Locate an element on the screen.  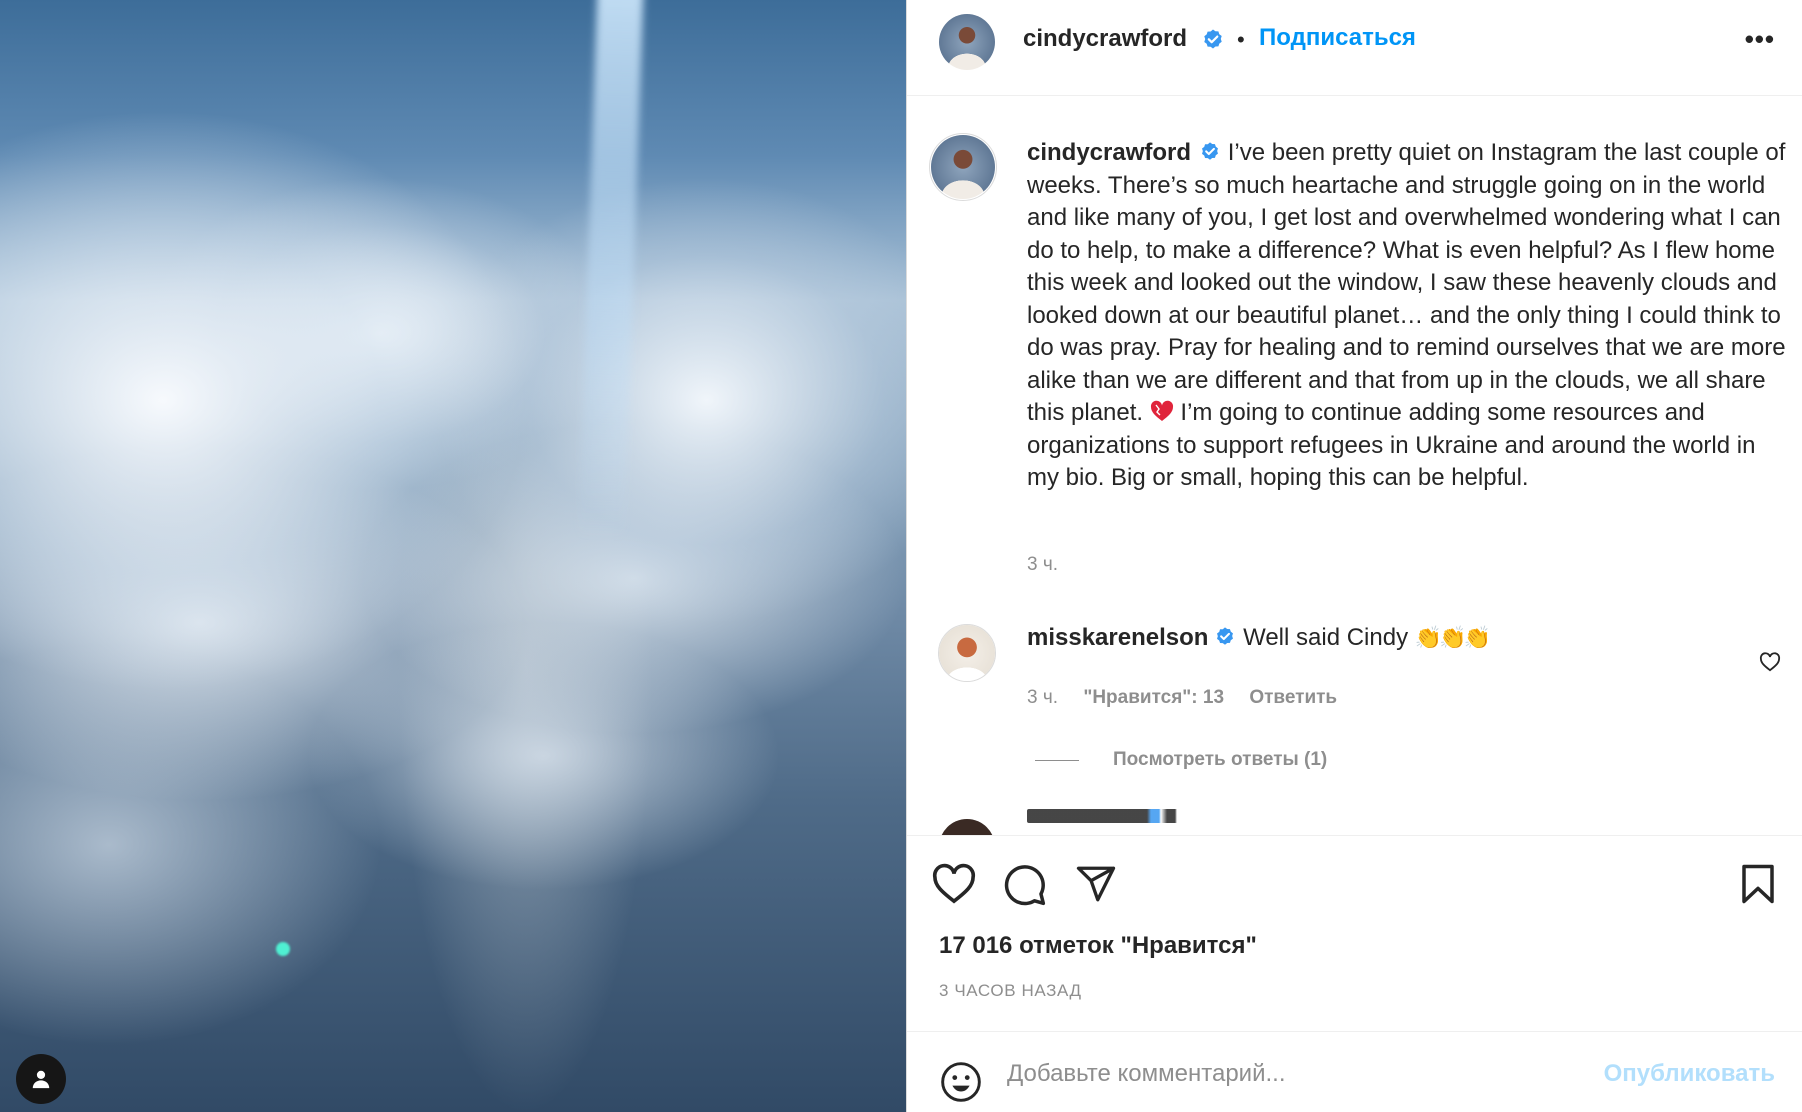
comment-meta: 3 ч. "Нравится": 13 Ответить is located at coordinates (1192, 698).